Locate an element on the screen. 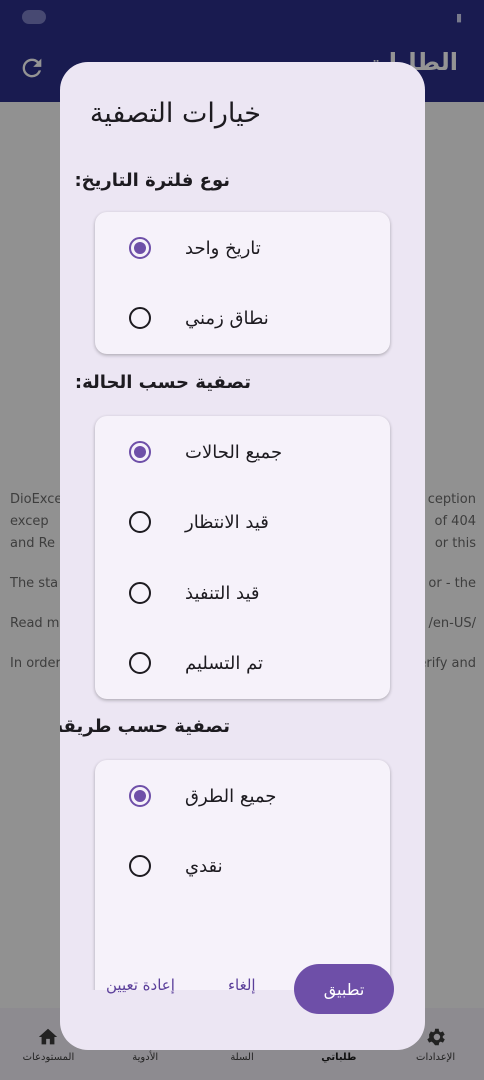 The image size is (484, 1080). cancel-button: إلغاء is located at coordinates (242, 985).